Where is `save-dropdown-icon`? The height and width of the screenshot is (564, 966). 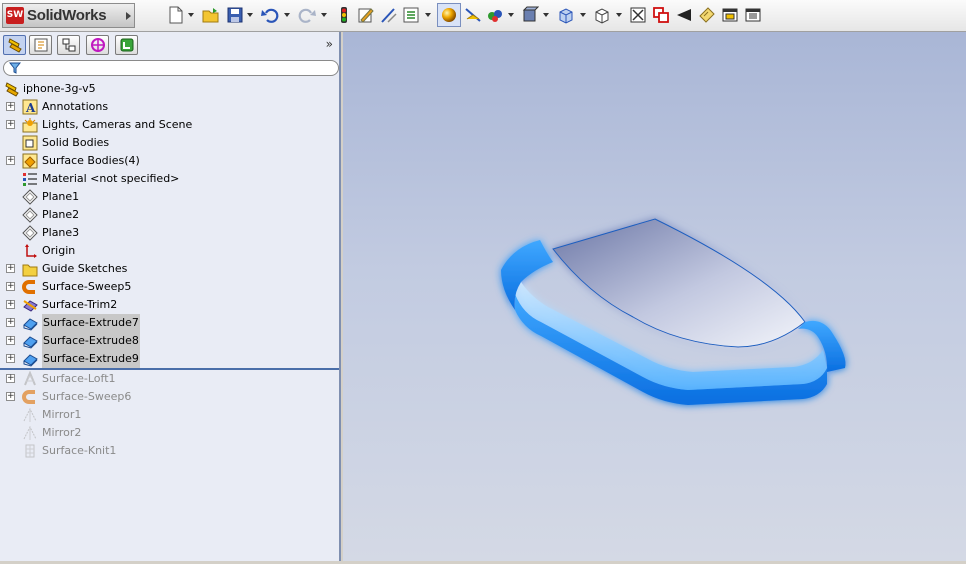
save-dropdown-icon is located at coordinates (250, 15).